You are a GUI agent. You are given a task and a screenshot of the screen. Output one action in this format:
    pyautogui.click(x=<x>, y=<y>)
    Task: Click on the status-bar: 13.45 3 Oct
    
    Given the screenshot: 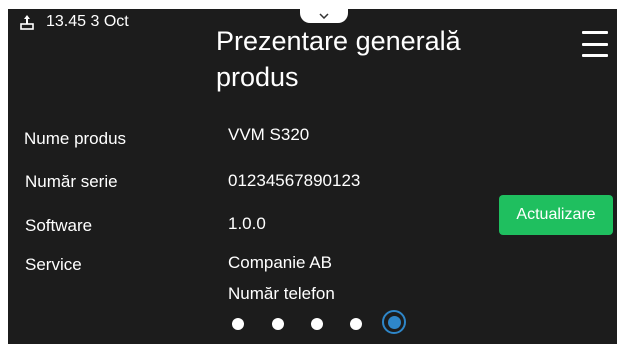 What is the action you would take?
    pyautogui.click(x=74, y=22)
    